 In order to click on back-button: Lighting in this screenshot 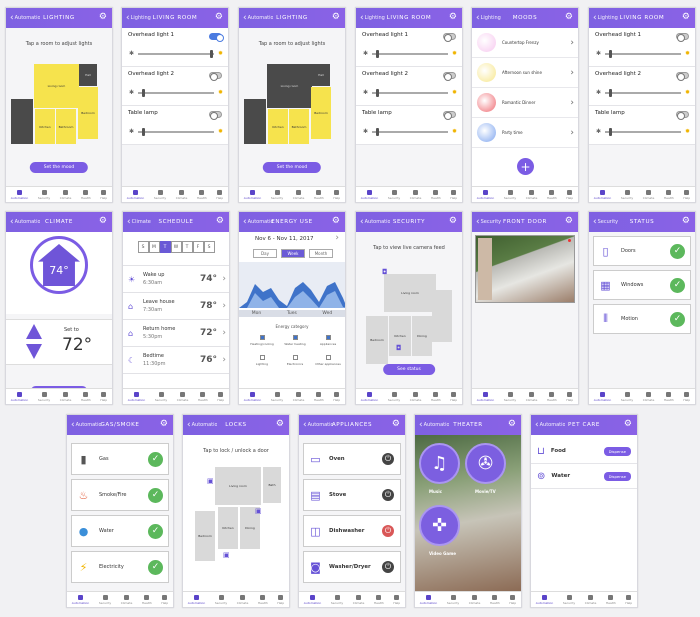, I will do `click(489, 18)`.